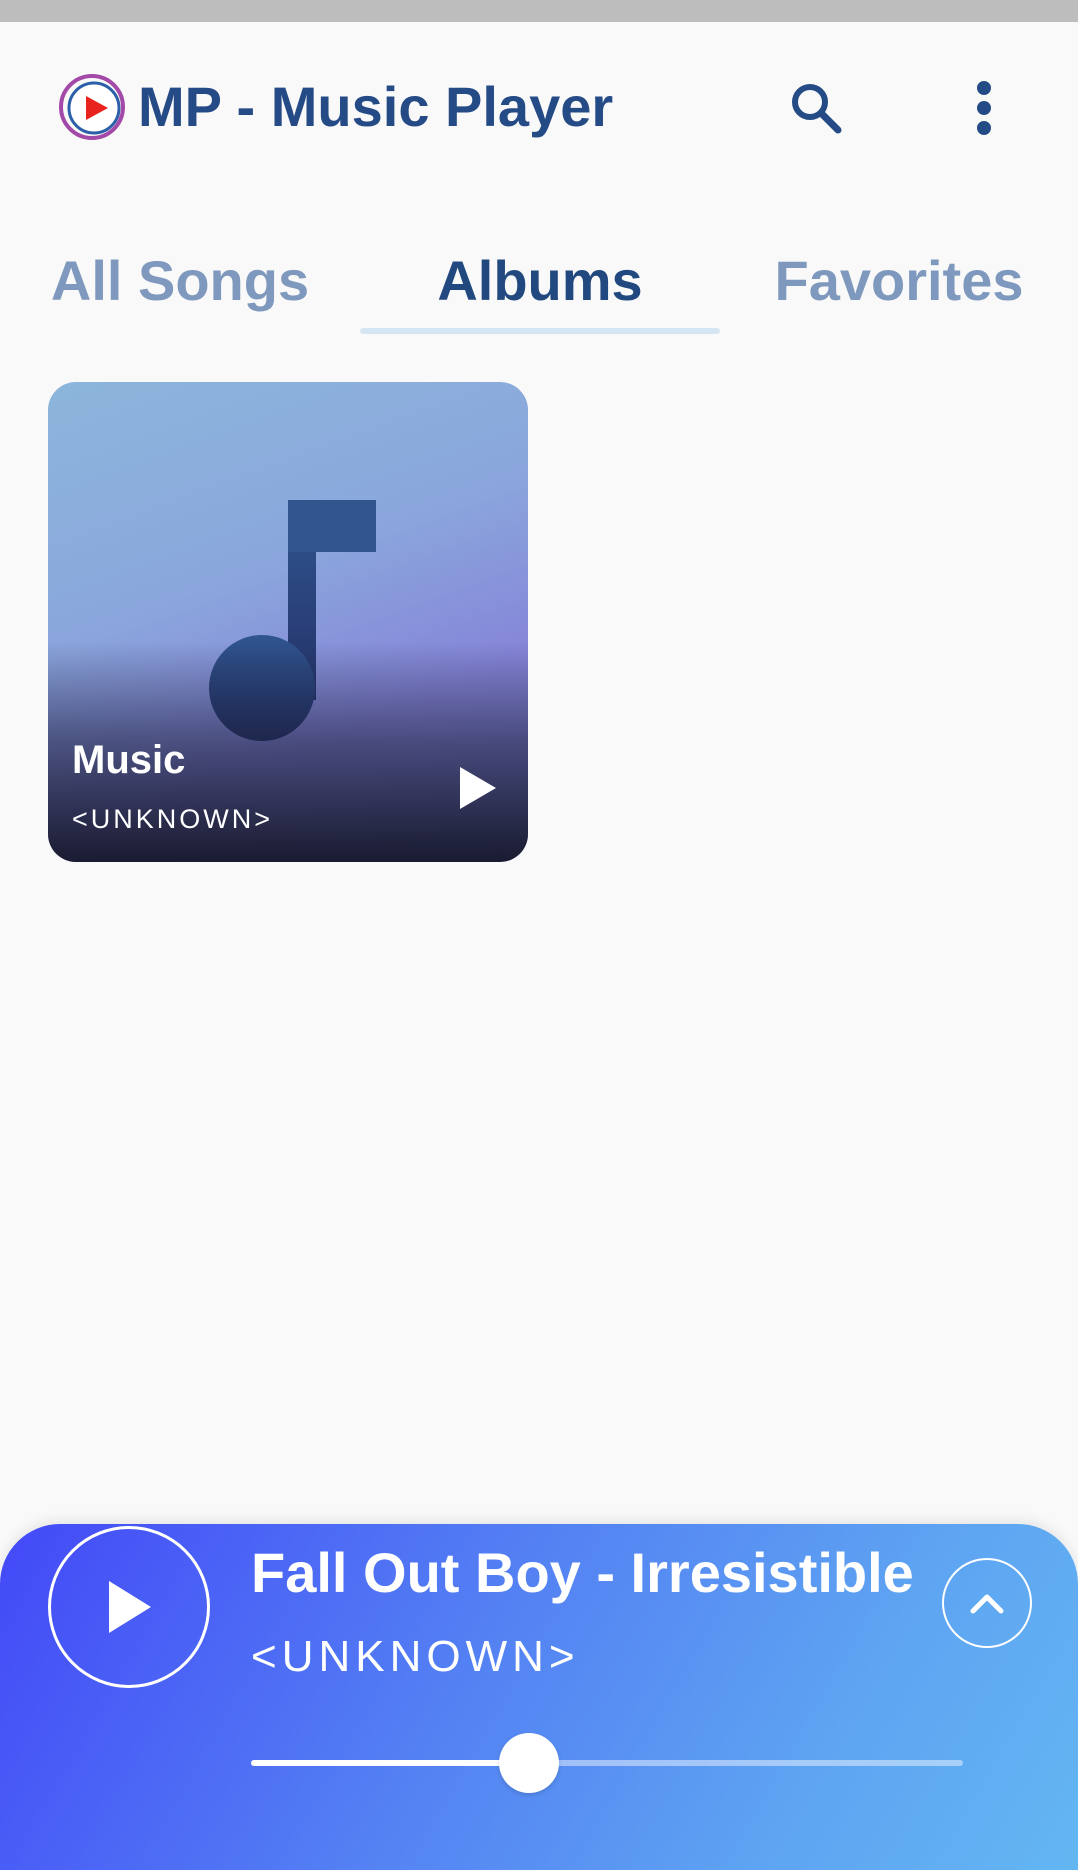 The height and width of the screenshot is (1870, 1078). Describe the element at coordinates (540, 331) in the screenshot. I see `tab-indicator` at that location.